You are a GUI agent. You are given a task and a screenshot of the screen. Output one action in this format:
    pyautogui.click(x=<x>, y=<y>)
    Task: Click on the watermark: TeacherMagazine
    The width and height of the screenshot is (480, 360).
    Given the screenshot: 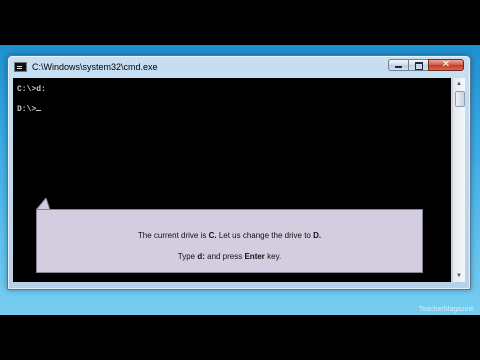 What is the action you would take?
    pyautogui.click(x=446, y=309)
    